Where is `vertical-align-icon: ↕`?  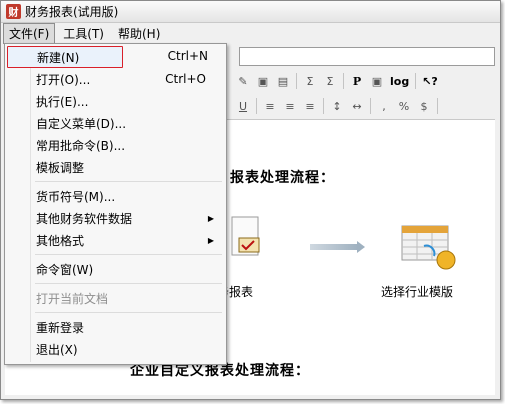
vertical-align-icon: ↕ is located at coordinates (337, 106).